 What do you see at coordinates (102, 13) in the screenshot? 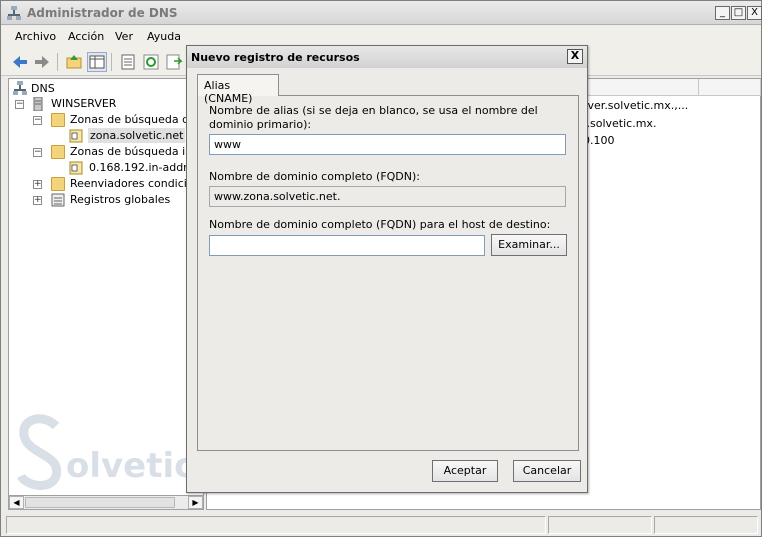
I see `window-title: Administrador de DNS` at bounding box center [102, 13].